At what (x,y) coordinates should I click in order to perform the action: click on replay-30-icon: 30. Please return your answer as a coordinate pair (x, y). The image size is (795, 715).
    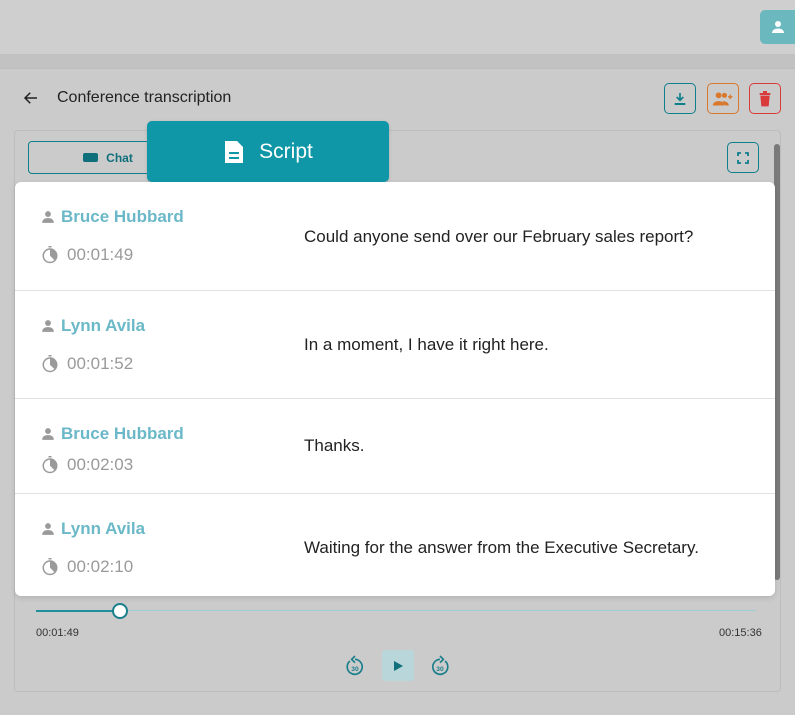
    Looking at the image, I should click on (355, 664).